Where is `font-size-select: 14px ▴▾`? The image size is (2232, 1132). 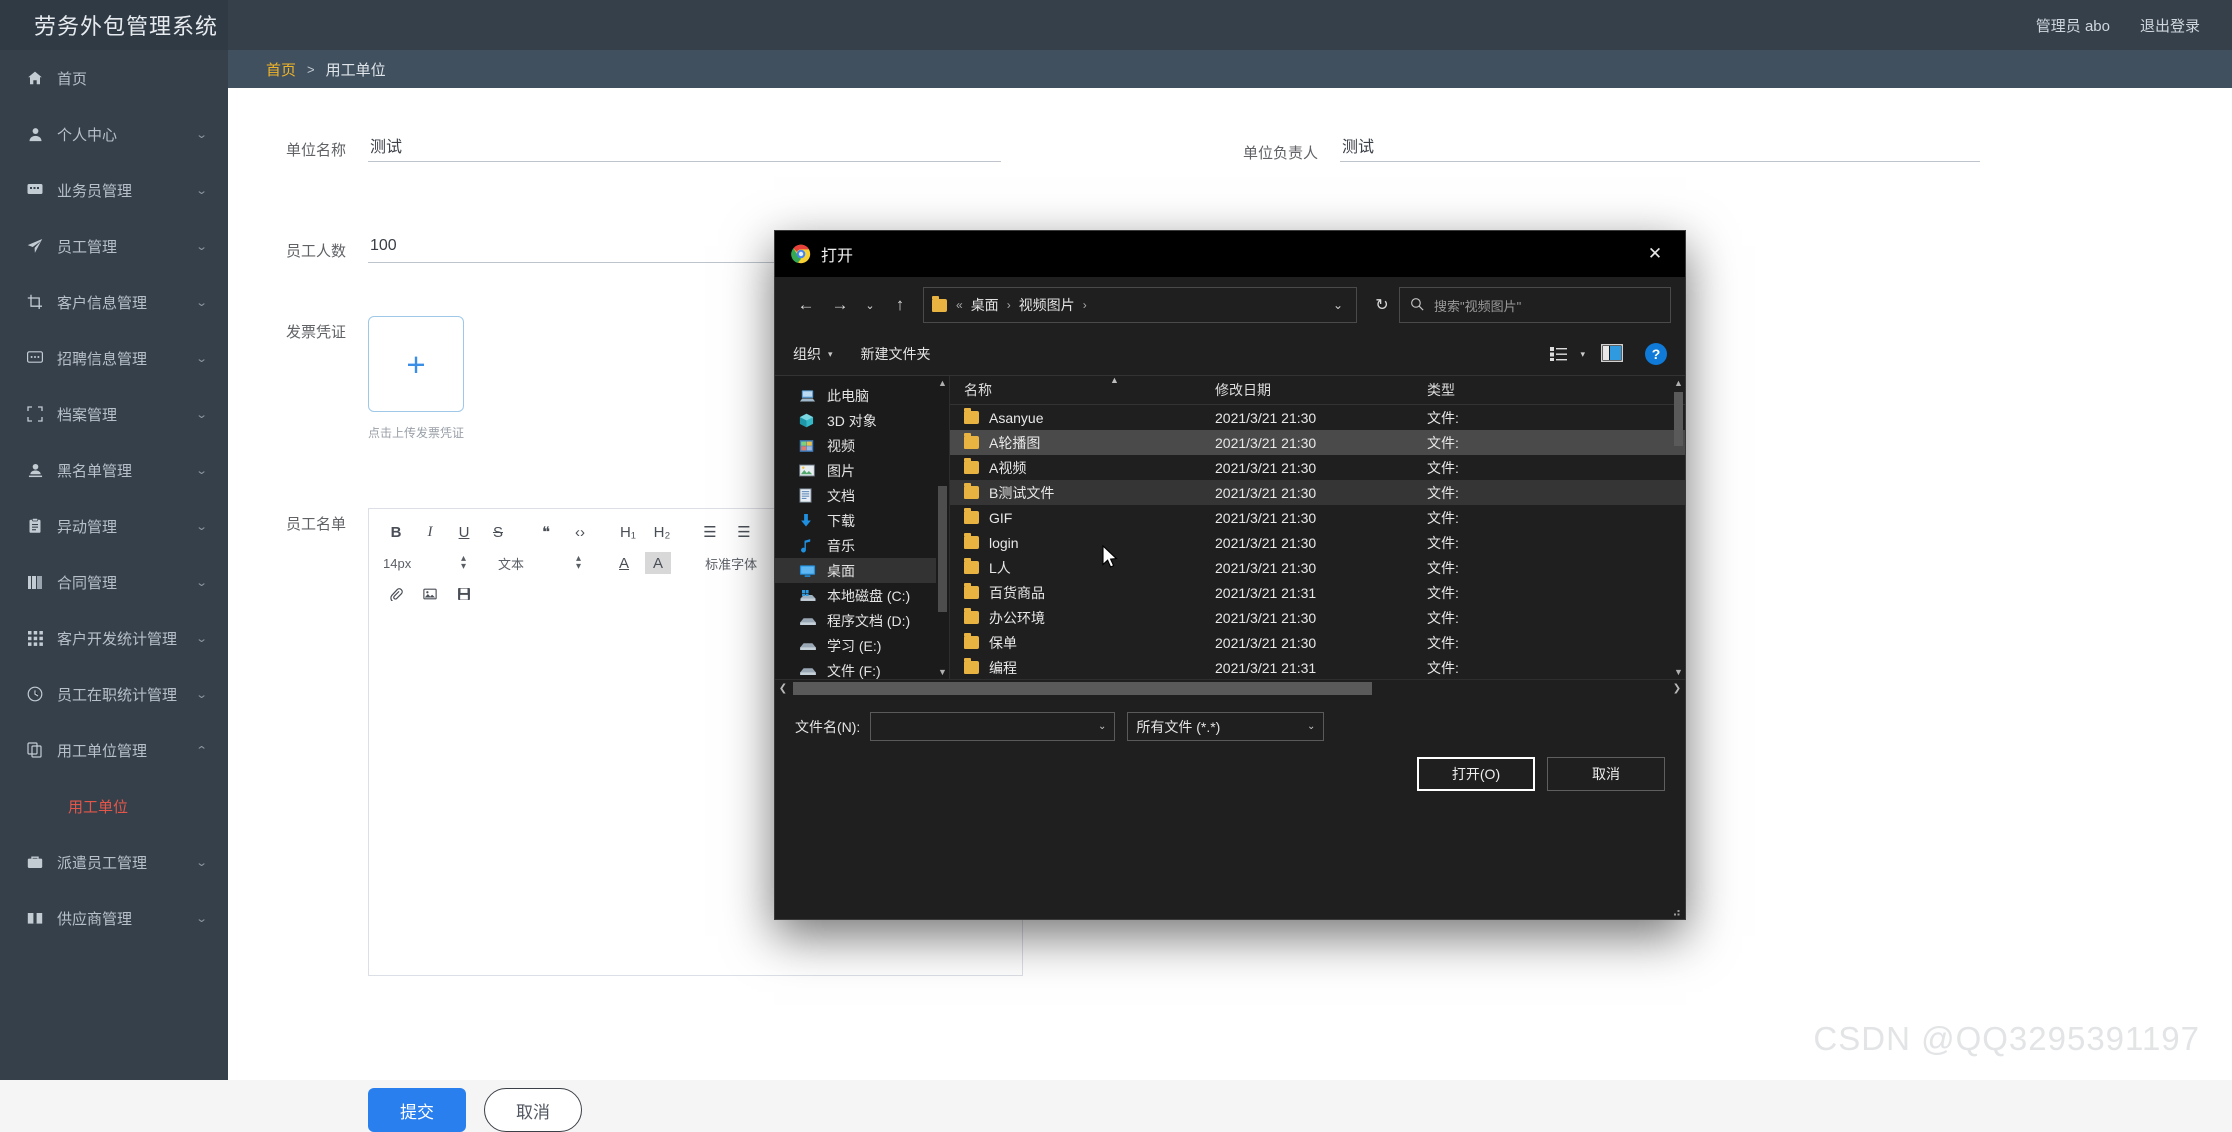 font-size-select: 14px ▴▾ is located at coordinates (424, 563).